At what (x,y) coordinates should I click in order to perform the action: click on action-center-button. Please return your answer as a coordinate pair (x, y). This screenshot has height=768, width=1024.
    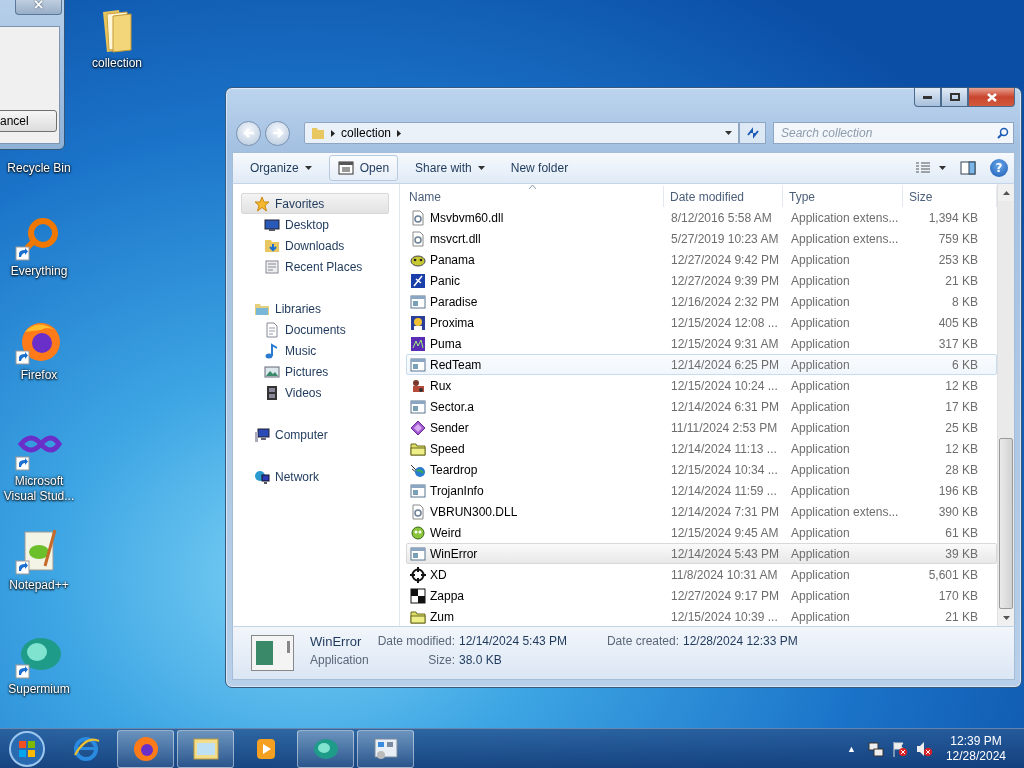
    Looking at the image, I should click on (899, 748).